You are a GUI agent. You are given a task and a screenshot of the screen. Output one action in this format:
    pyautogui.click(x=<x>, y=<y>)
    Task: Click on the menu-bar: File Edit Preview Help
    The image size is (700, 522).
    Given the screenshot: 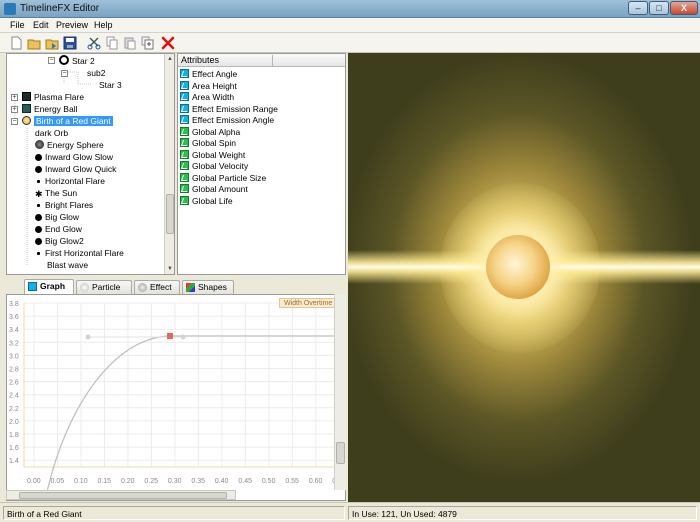 What is the action you would take?
    pyautogui.click(x=350, y=25)
    